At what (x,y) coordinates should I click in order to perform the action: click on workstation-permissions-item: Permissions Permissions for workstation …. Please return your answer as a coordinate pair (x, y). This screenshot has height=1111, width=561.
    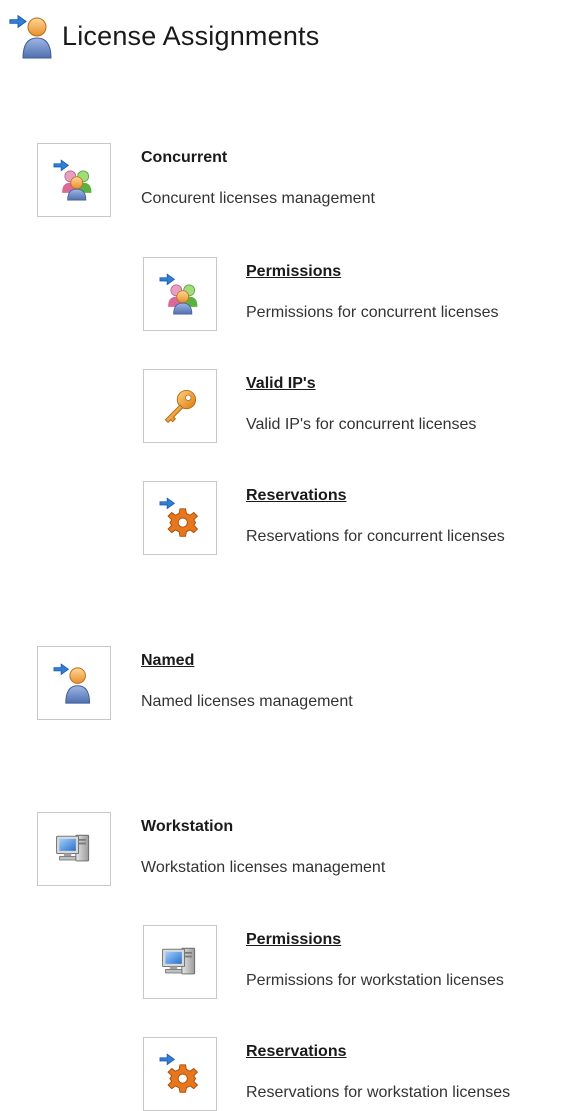
    Looking at the image, I should click on (323, 962).